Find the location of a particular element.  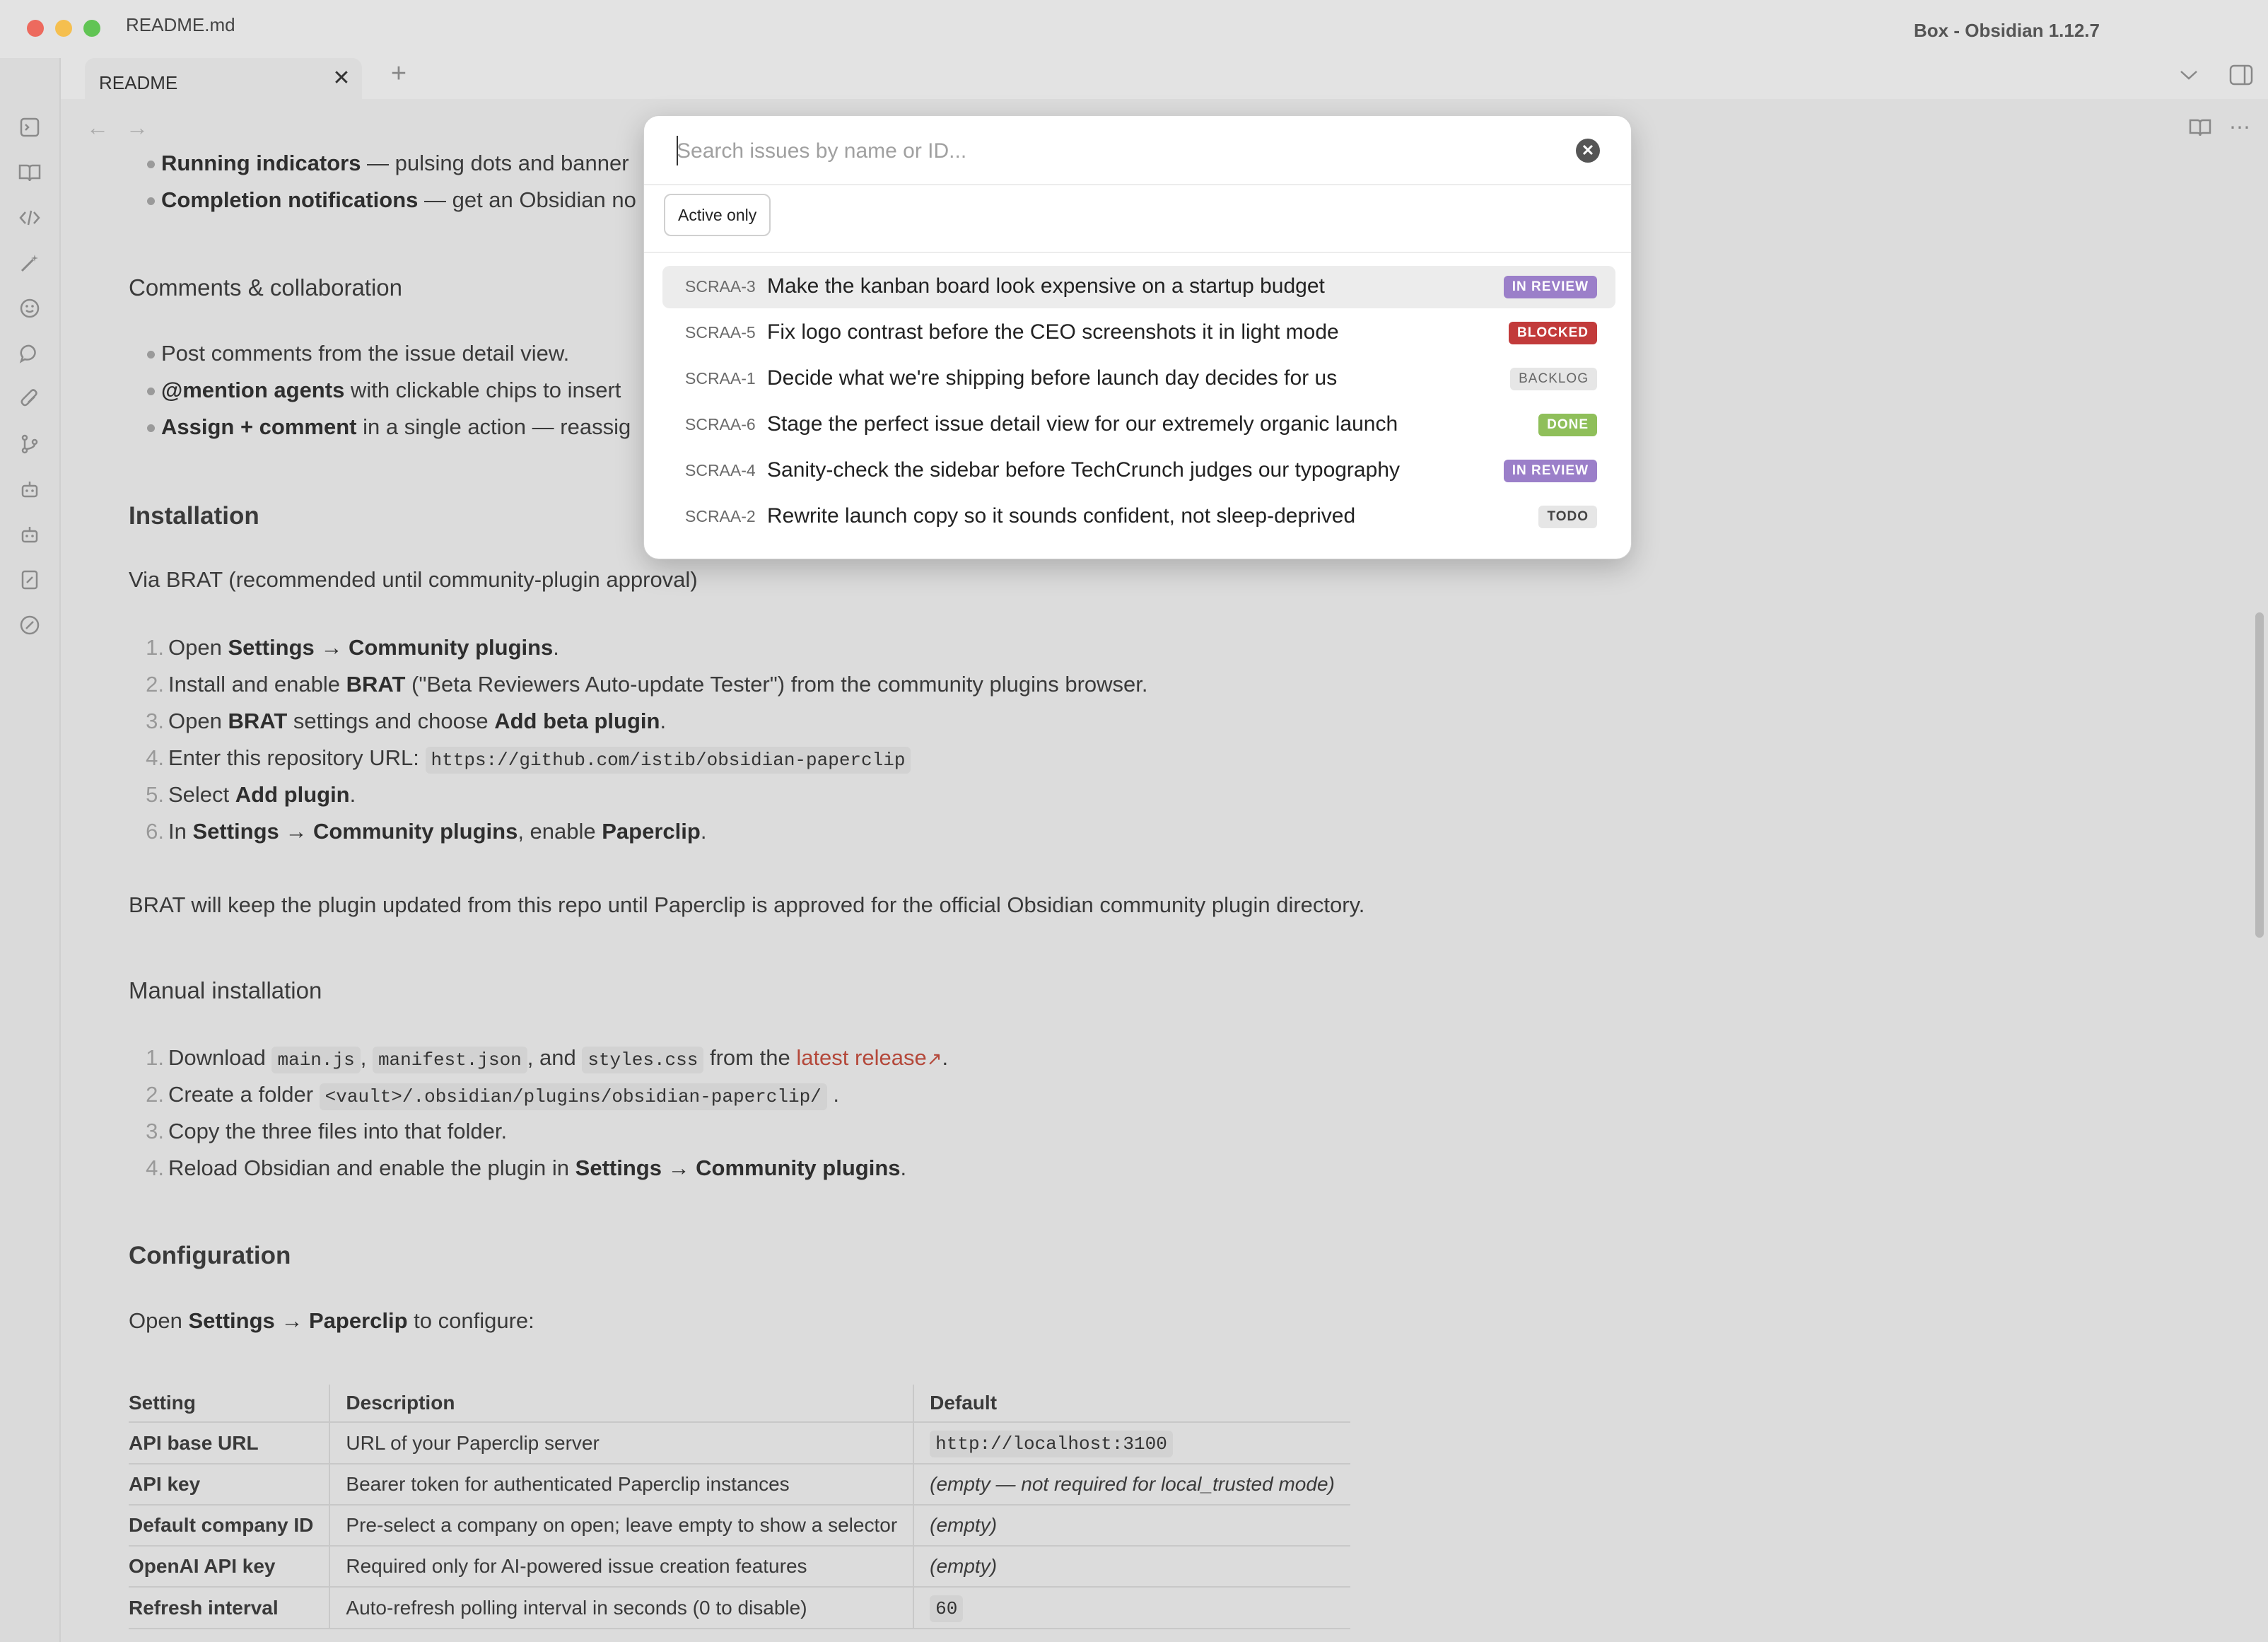

tab-readme: README ✕ is located at coordinates (223, 79).